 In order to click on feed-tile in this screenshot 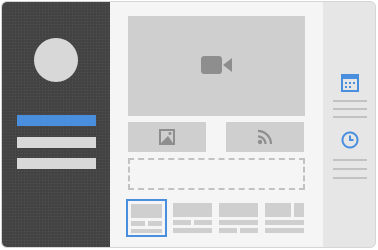, I will do `click(265, 137)`.